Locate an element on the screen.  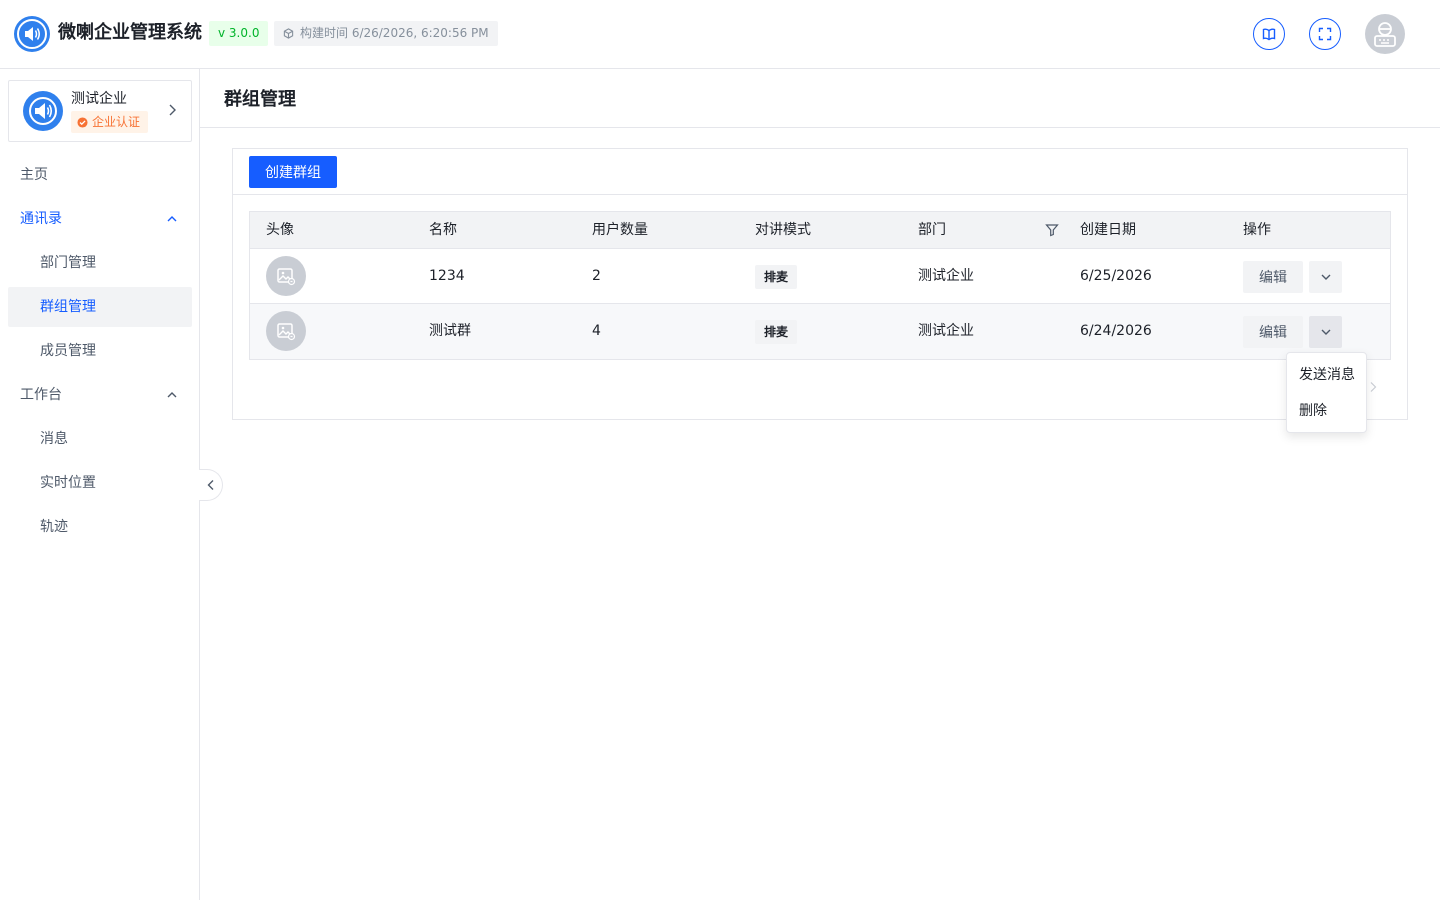
more-actions-dropdown: 发送消息 删除 is located at coordinates (1326, 392).